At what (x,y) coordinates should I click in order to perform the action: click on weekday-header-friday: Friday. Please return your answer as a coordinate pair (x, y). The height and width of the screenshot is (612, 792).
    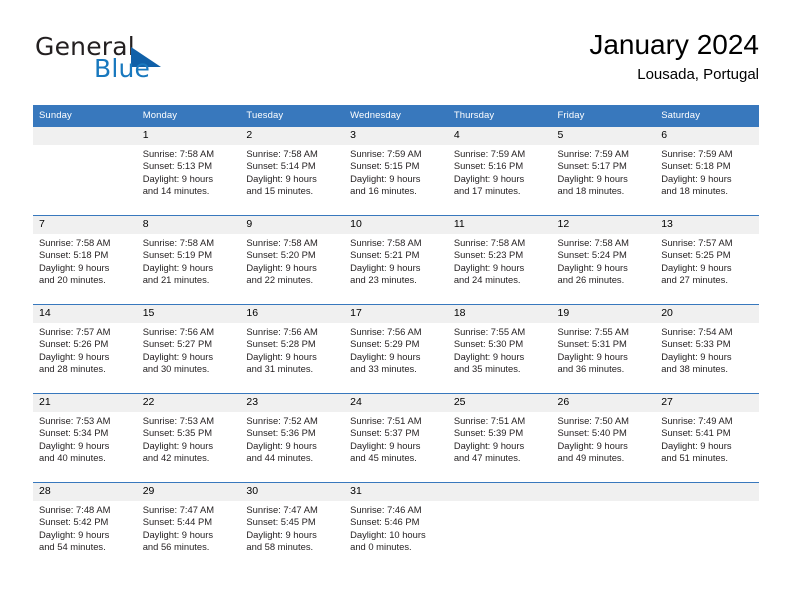
    Looking at the image, I should click on (603, 116).